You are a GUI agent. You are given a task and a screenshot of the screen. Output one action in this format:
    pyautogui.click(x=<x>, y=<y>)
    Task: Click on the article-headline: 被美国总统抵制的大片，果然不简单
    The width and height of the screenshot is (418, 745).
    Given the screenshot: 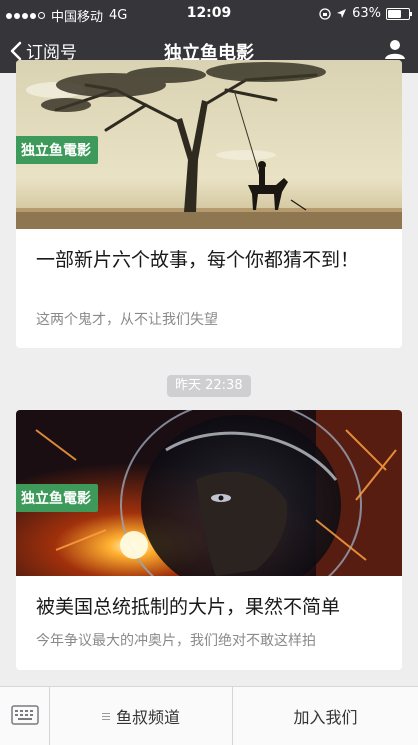 What is the action you would take?
    pyautogui.click(x=188, y=607)
    